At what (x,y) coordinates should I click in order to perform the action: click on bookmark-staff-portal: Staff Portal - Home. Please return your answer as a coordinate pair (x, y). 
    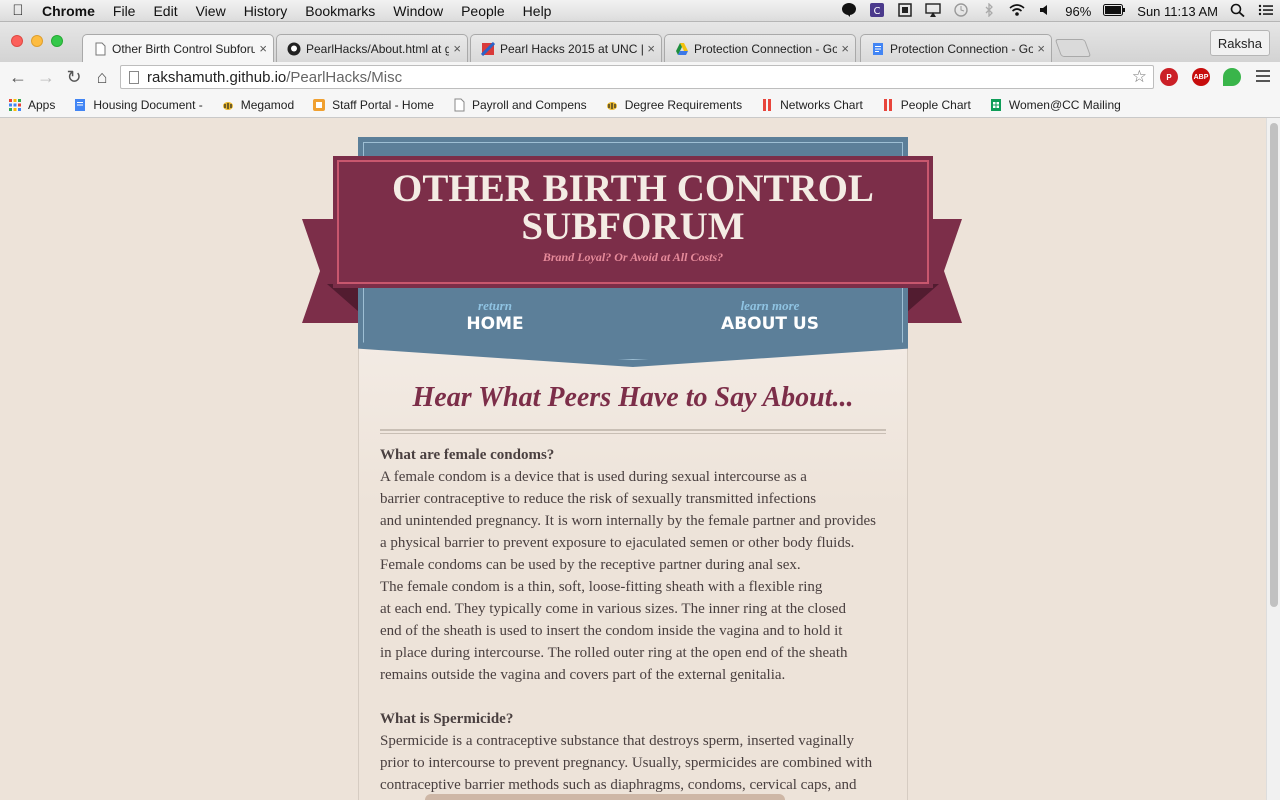
    Looking at the image, I should click on (373, 105).